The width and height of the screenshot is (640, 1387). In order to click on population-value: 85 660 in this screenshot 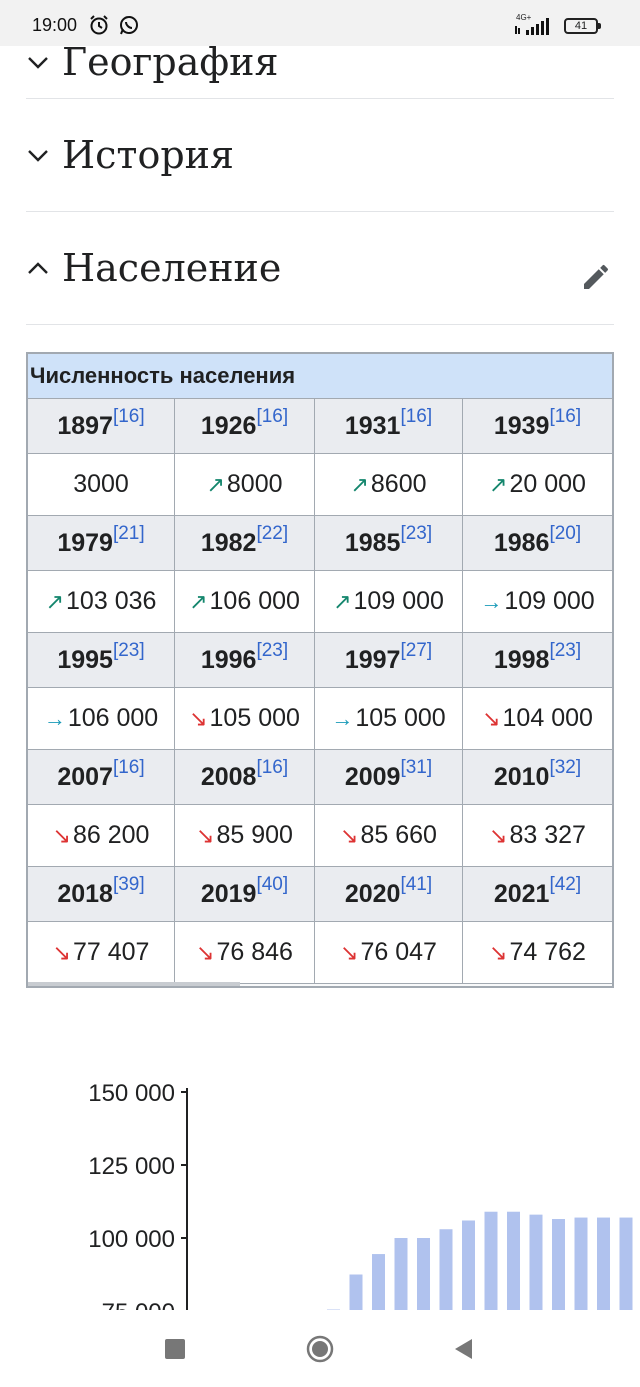, I will do `click(398, 835)`.